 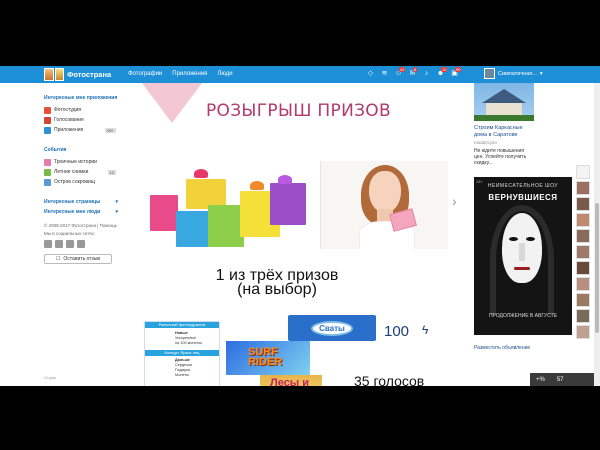 What do you see at coordinates (504, 131) in the screenshot?
I see `ad-title: Строим Каркасные дома в Саратове` at bounding box center [504, 131].